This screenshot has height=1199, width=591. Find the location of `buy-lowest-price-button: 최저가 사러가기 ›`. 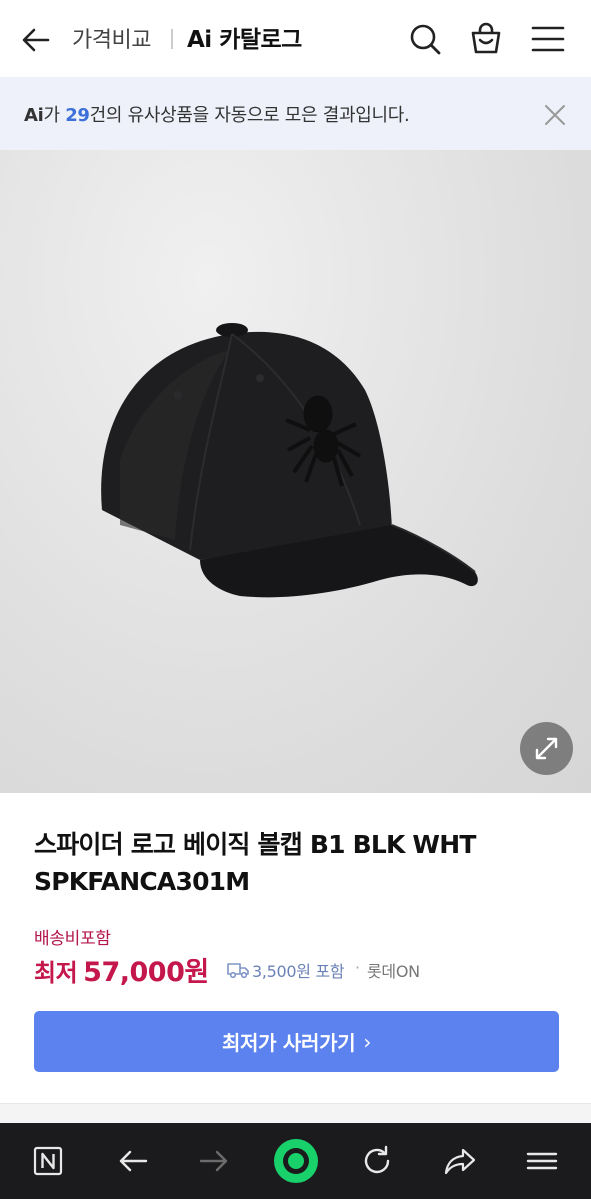

buy-lowest-price-button: 최저가 사러가기 › is located at coordinates (296, 1041).